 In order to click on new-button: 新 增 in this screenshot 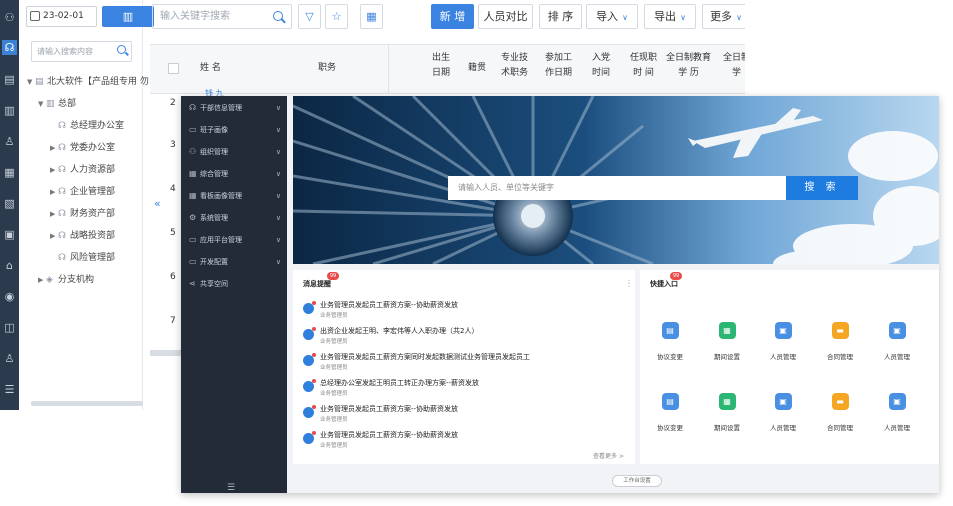, I will do `click(452, 16)`.